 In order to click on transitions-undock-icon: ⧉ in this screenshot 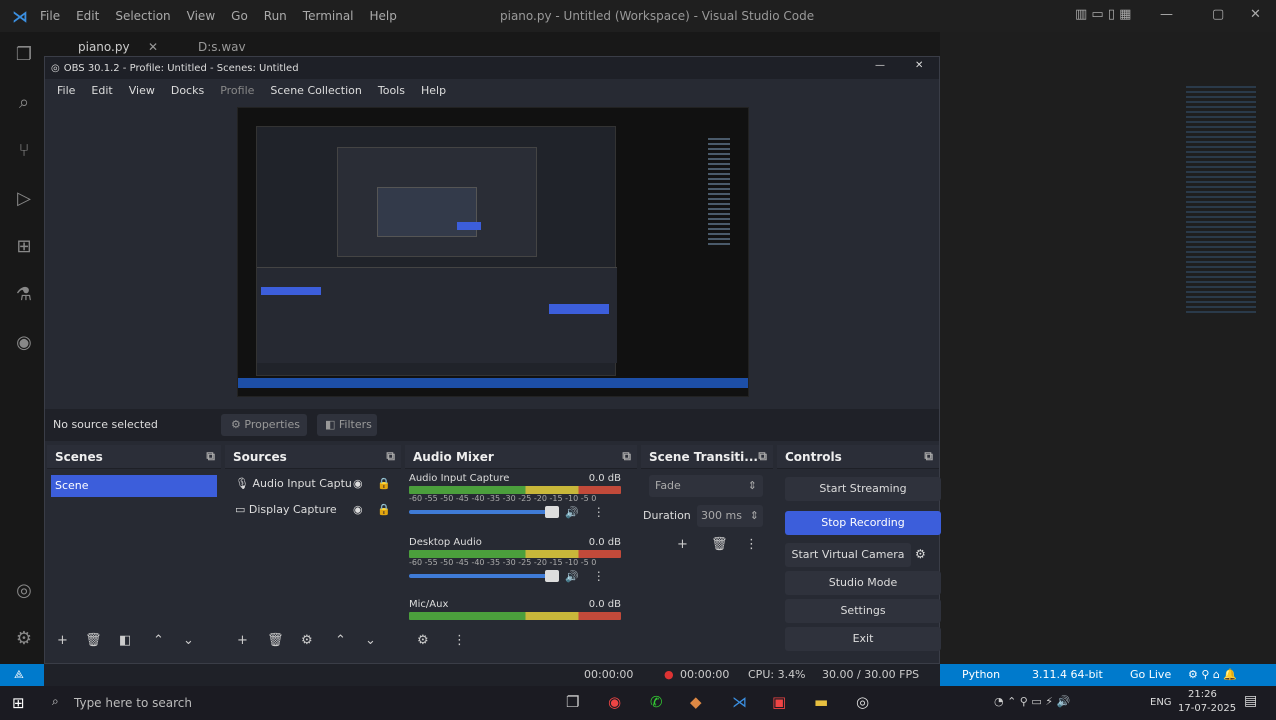, I will do `click(762, 456)`.